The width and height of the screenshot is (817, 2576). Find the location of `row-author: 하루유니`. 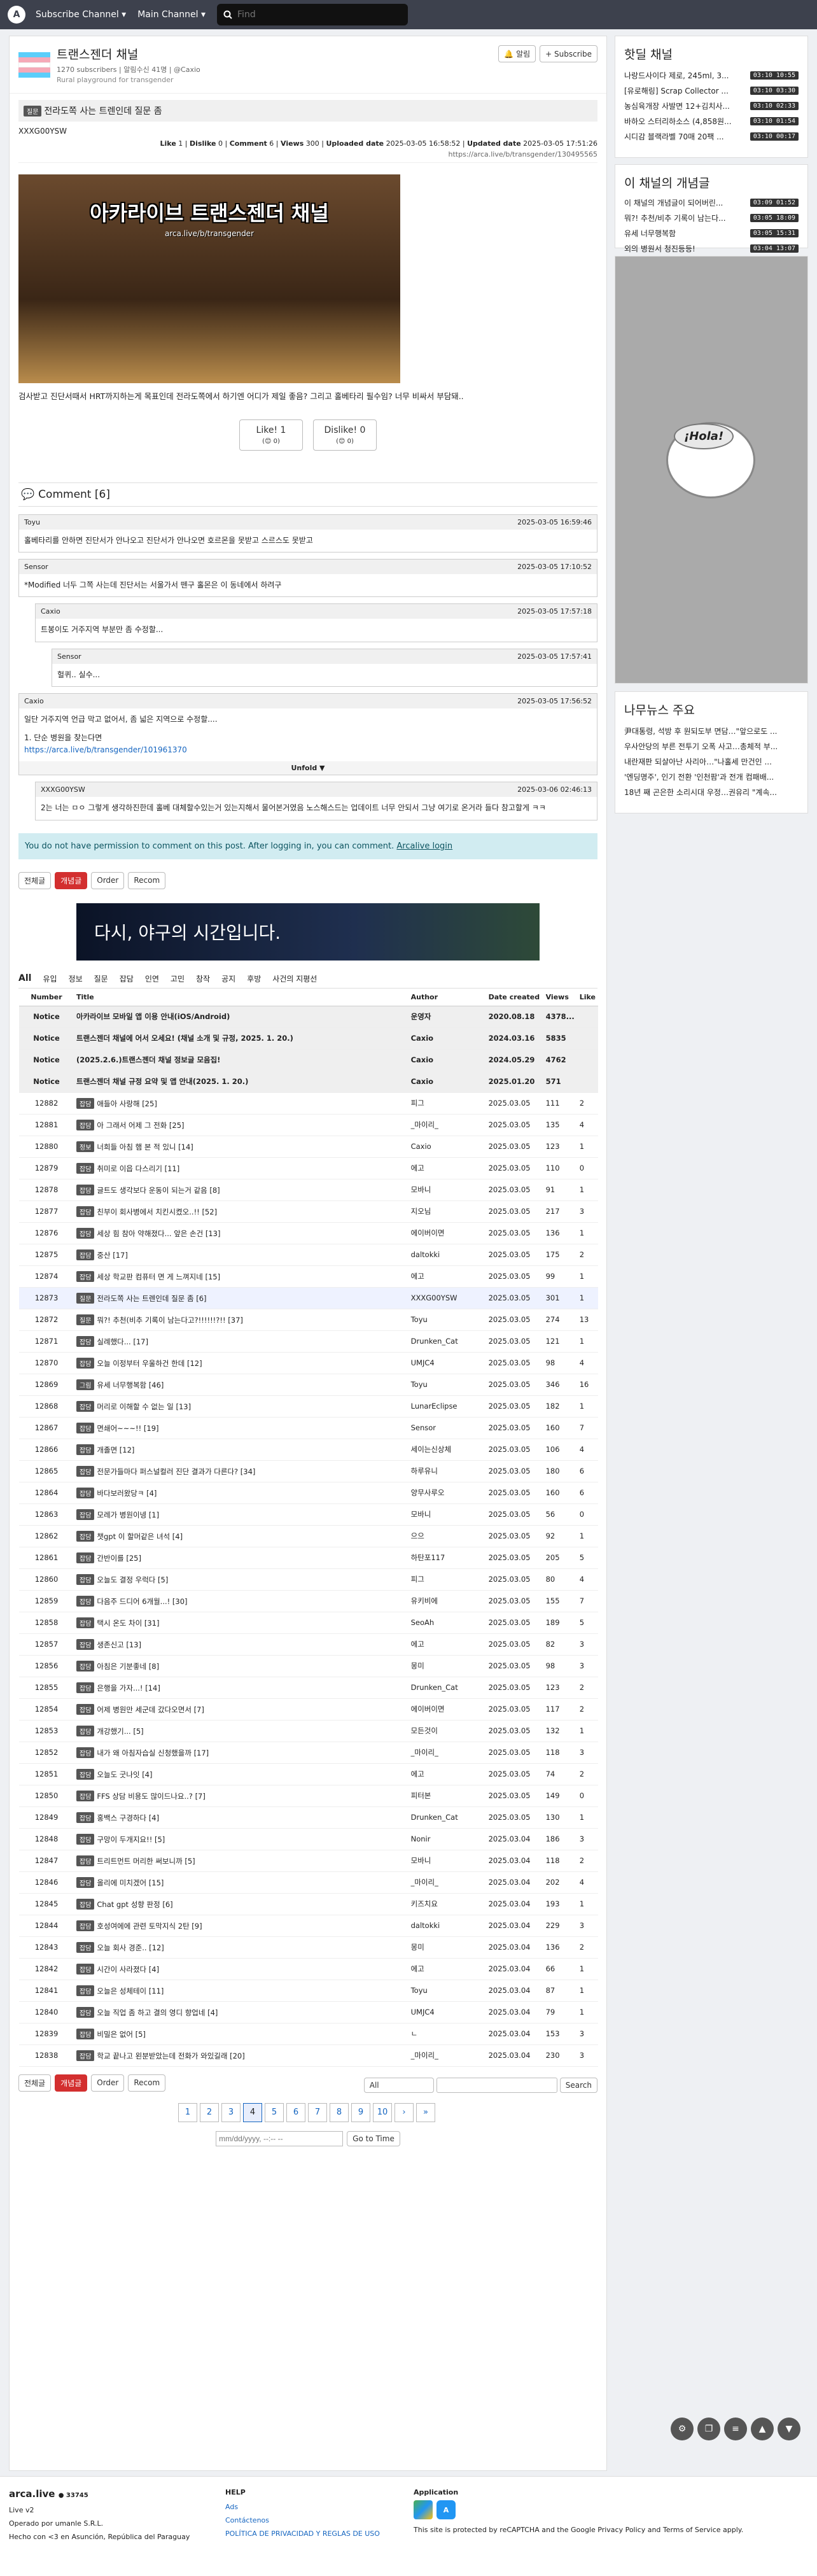

row-author: 하루유니 is located at coordinates (447, 1471).